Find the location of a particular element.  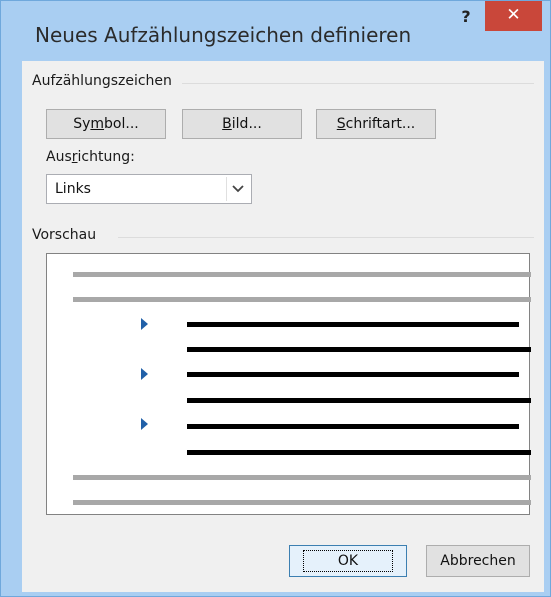

button-accesskey: S is located at coordinates (341, 124).